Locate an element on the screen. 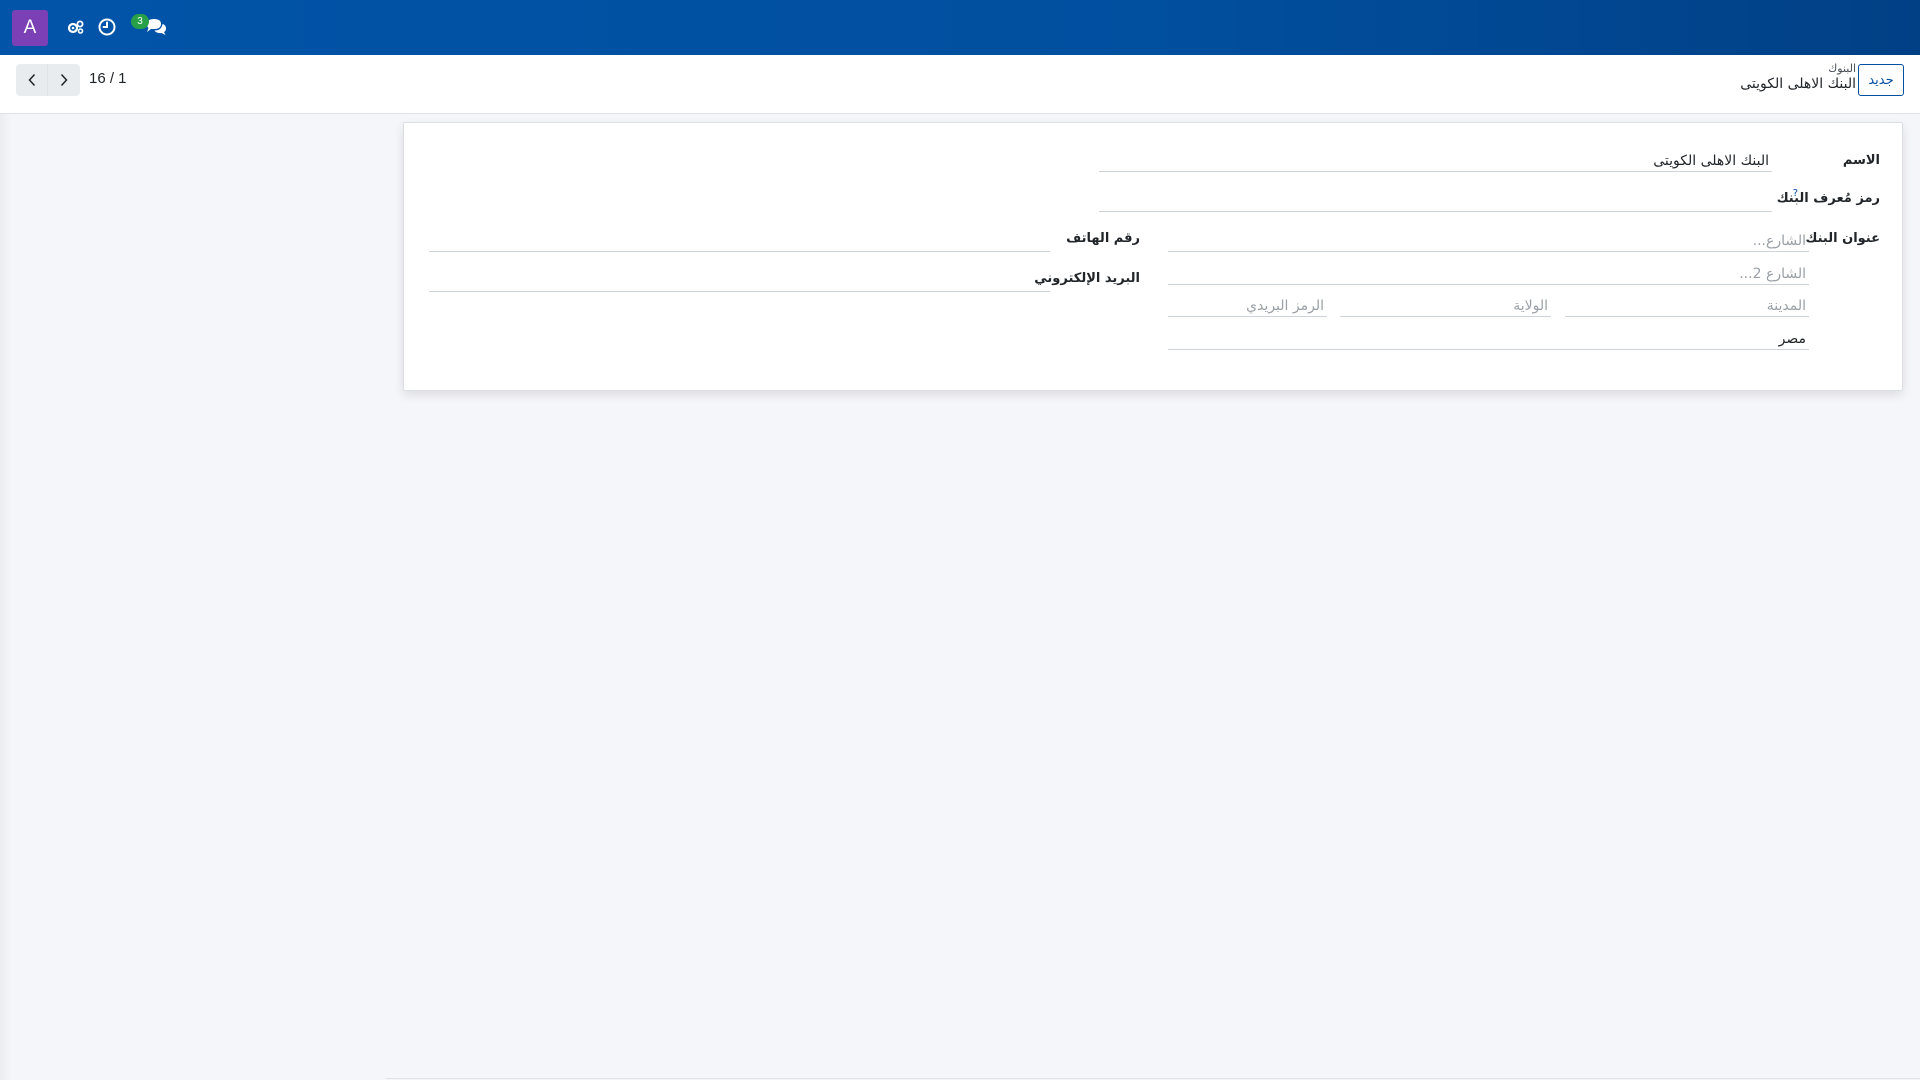  avatar-letter: A is located at coordinates (30, 27).